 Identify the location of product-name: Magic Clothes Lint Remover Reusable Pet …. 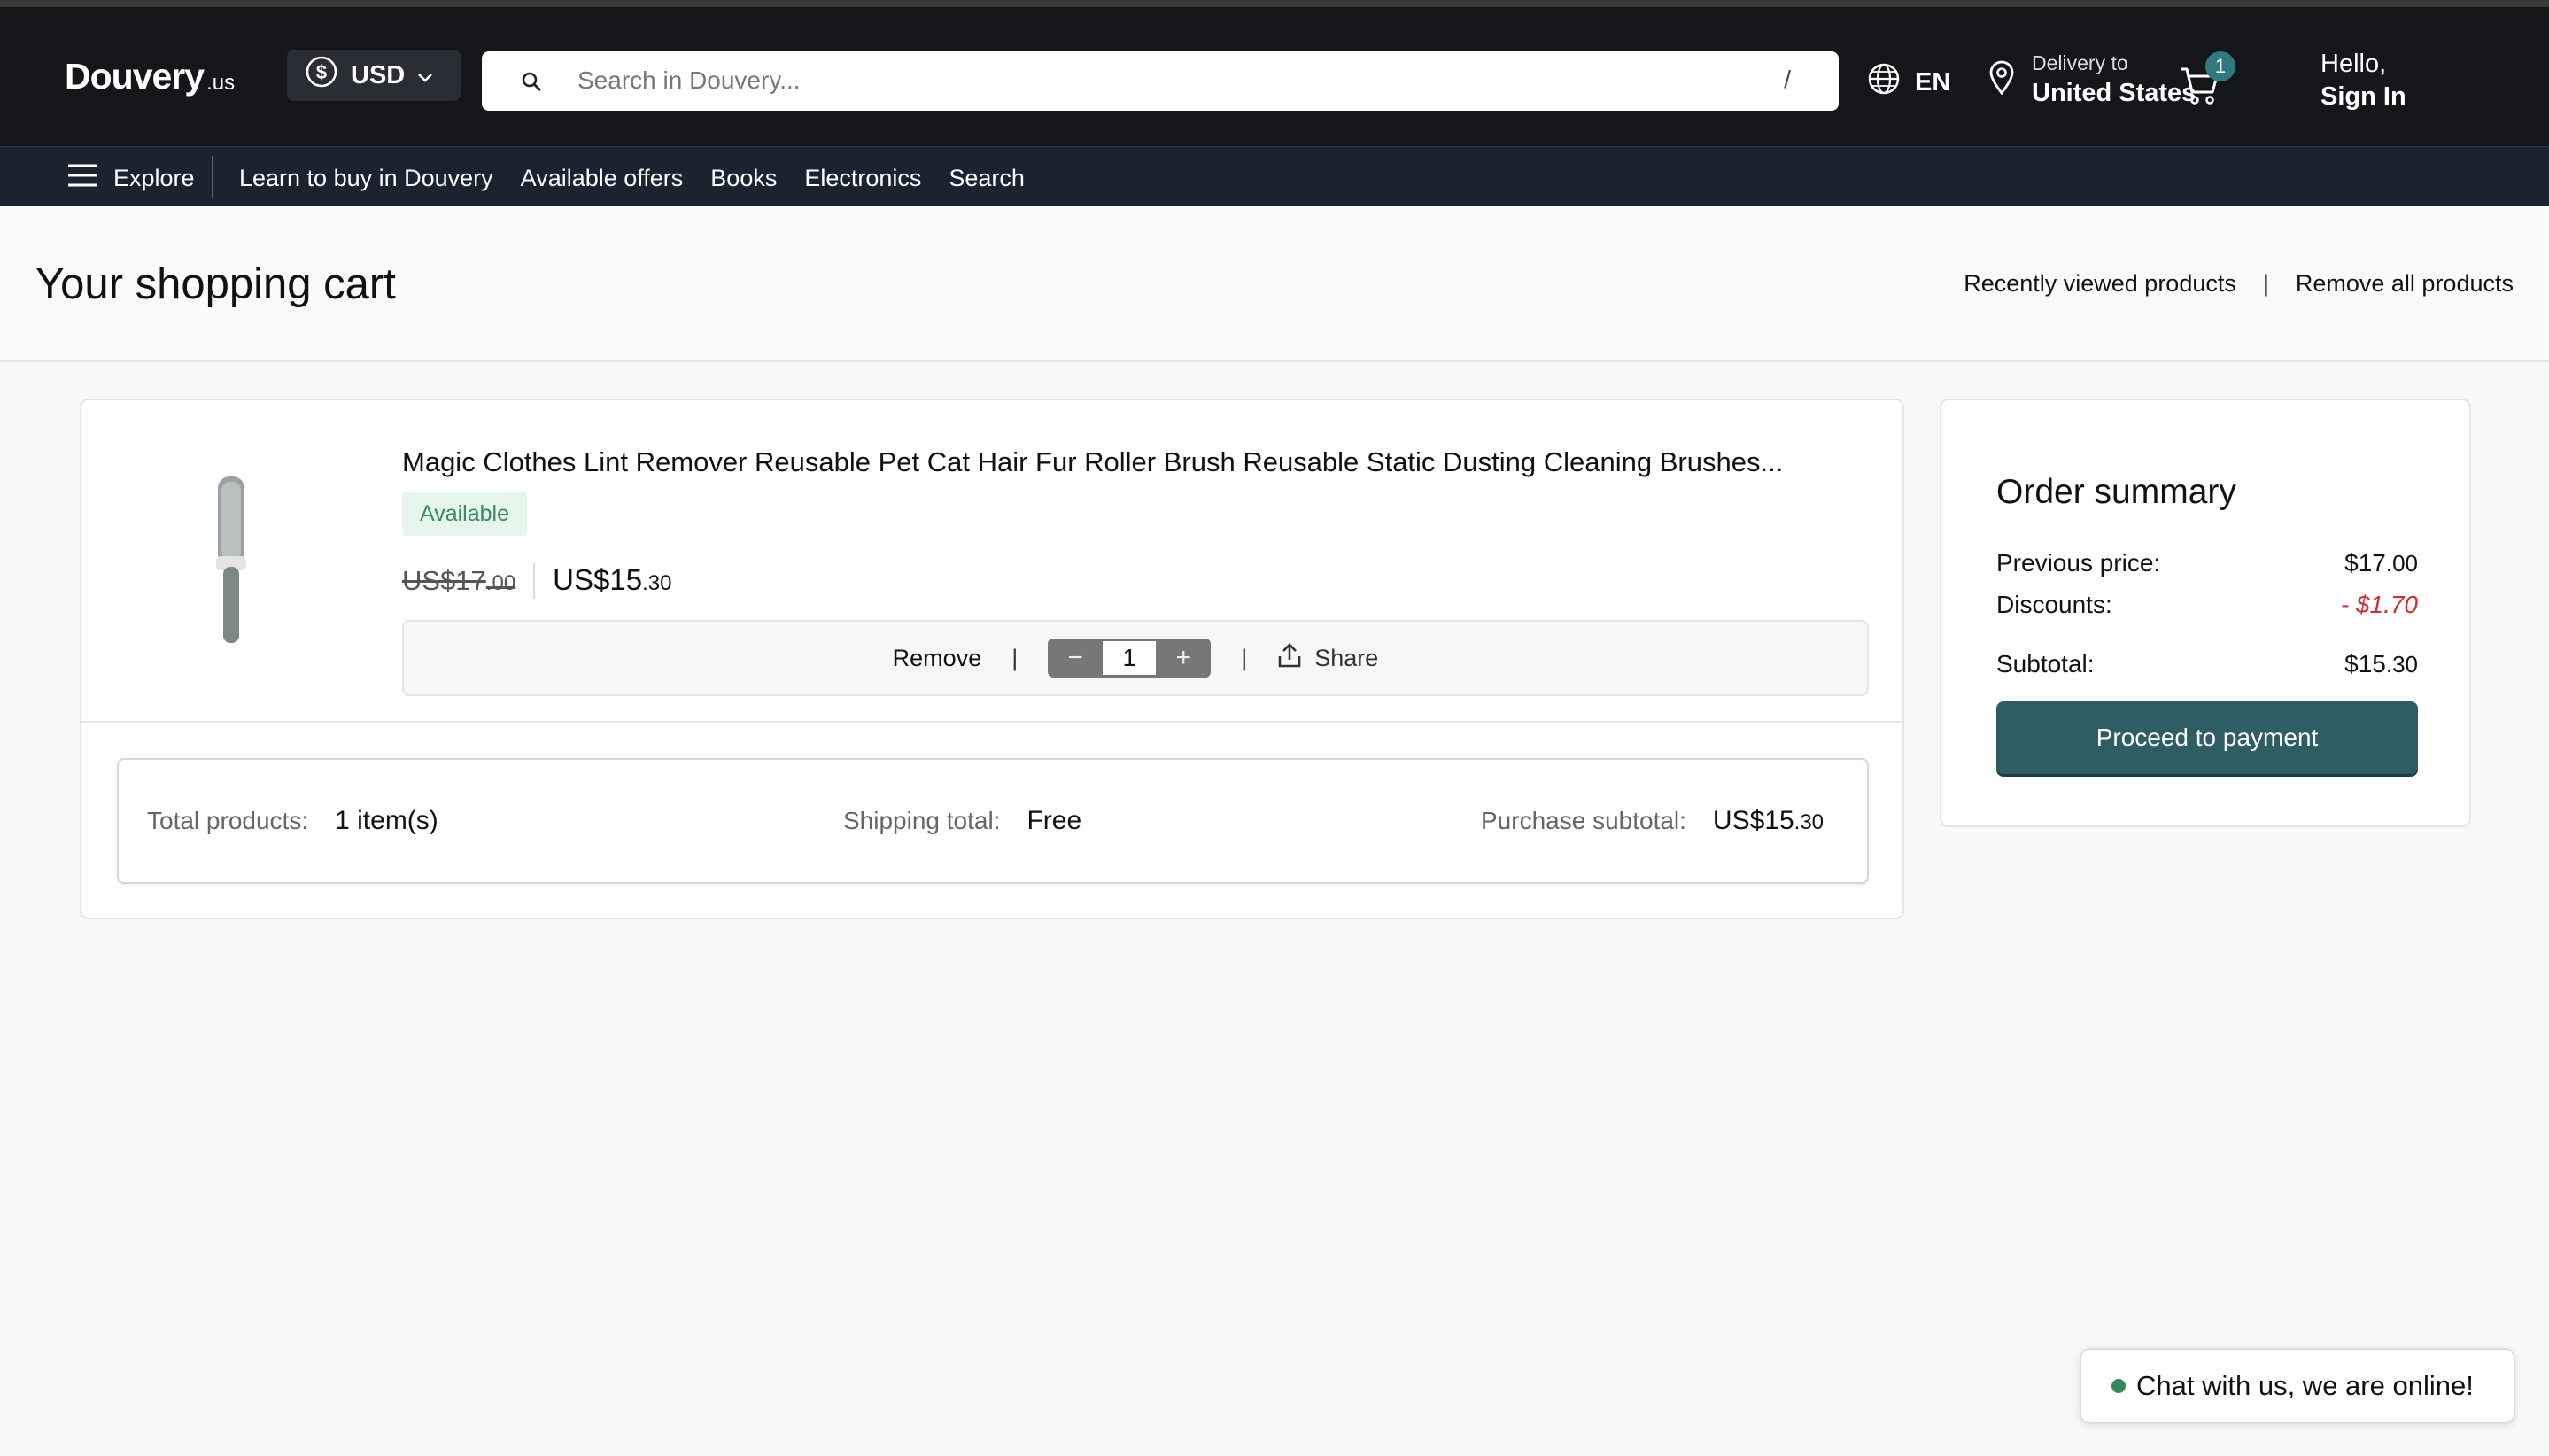
(1093, 462).